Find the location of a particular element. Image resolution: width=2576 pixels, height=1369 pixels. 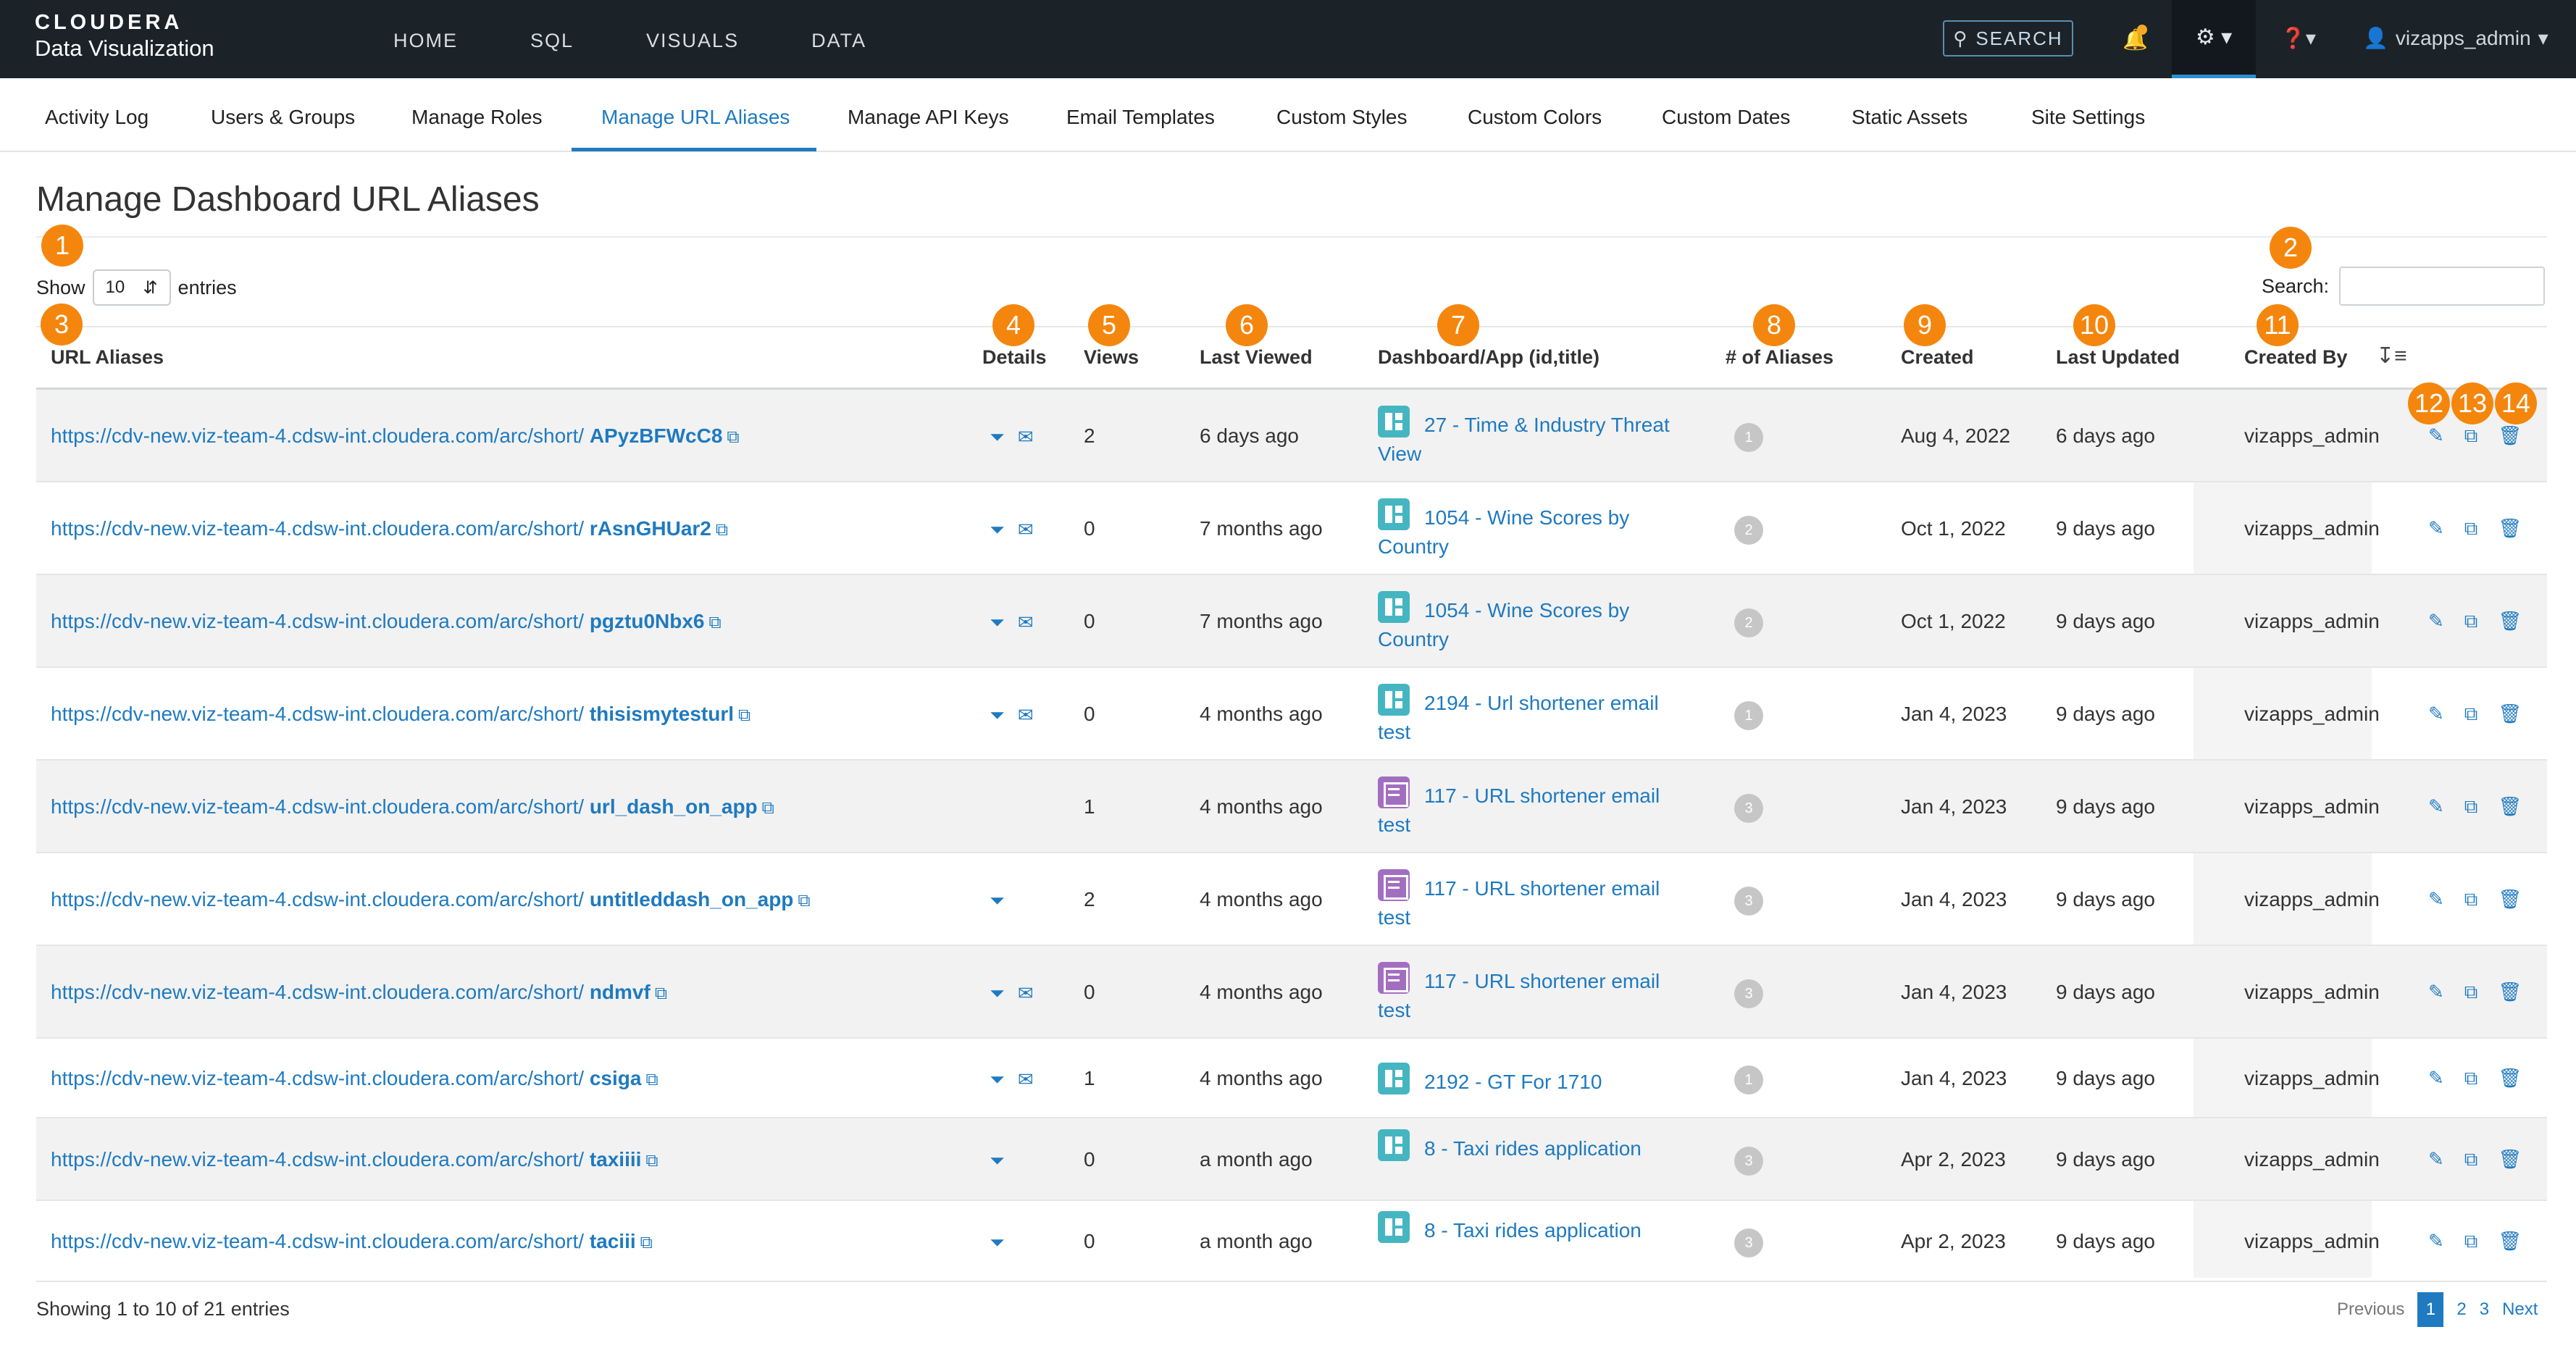

nav-home: HOME is located at coordinates (425, 41).